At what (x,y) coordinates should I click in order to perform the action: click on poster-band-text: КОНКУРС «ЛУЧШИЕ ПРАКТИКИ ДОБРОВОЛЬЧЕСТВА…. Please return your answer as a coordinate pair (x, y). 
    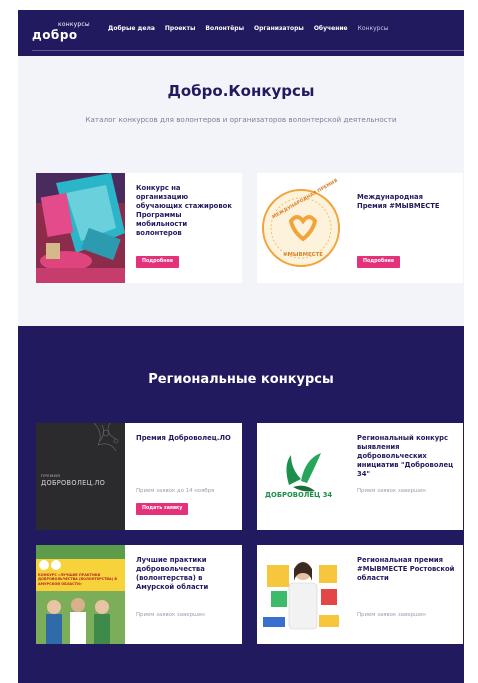
    Looking at the image, I should click on (77, 579).